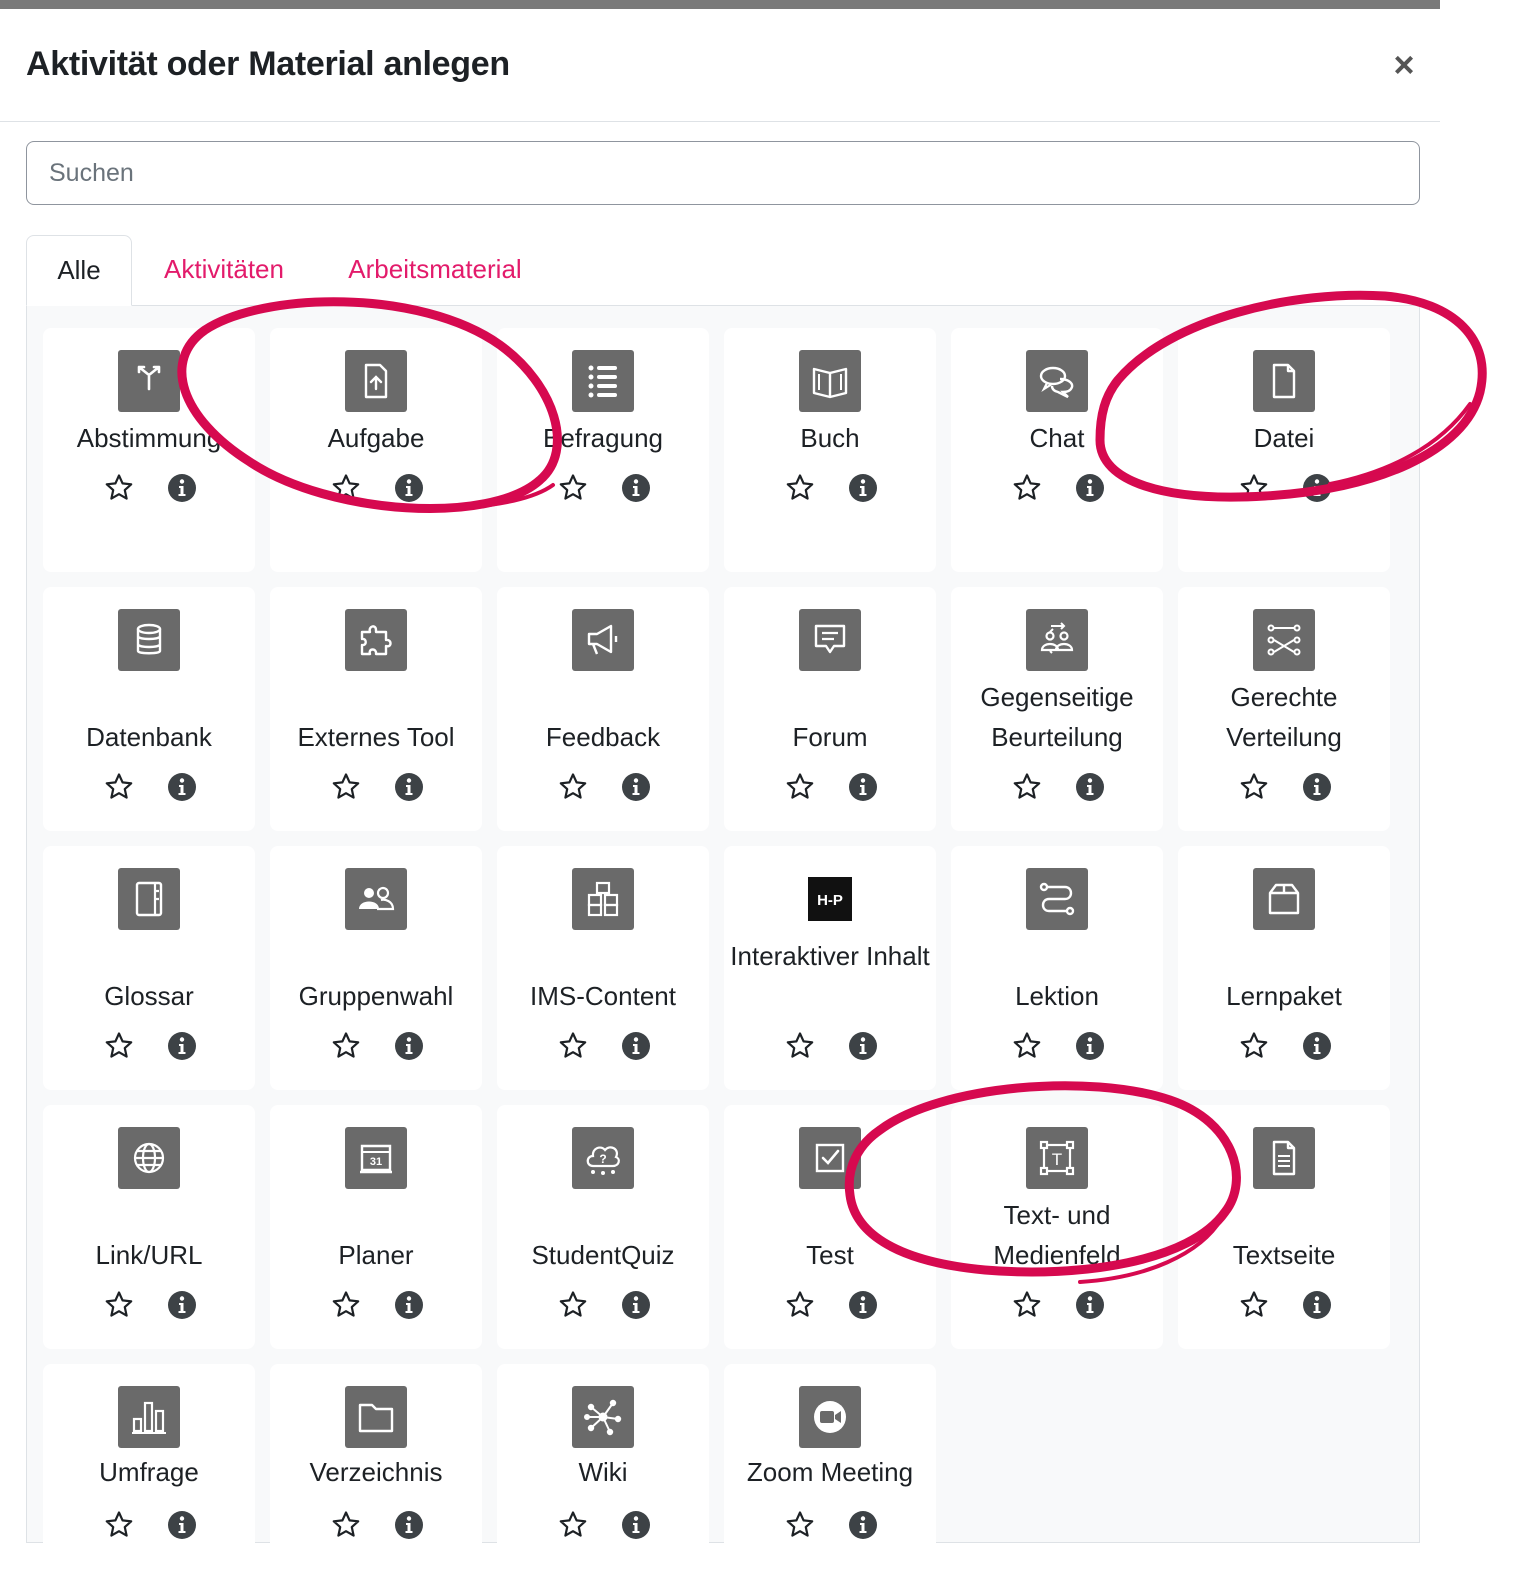  What do you see at coordinates (1057, 1159) in the screenshot?
I see `svg-text: T` at bounding box center [1057, 1159].